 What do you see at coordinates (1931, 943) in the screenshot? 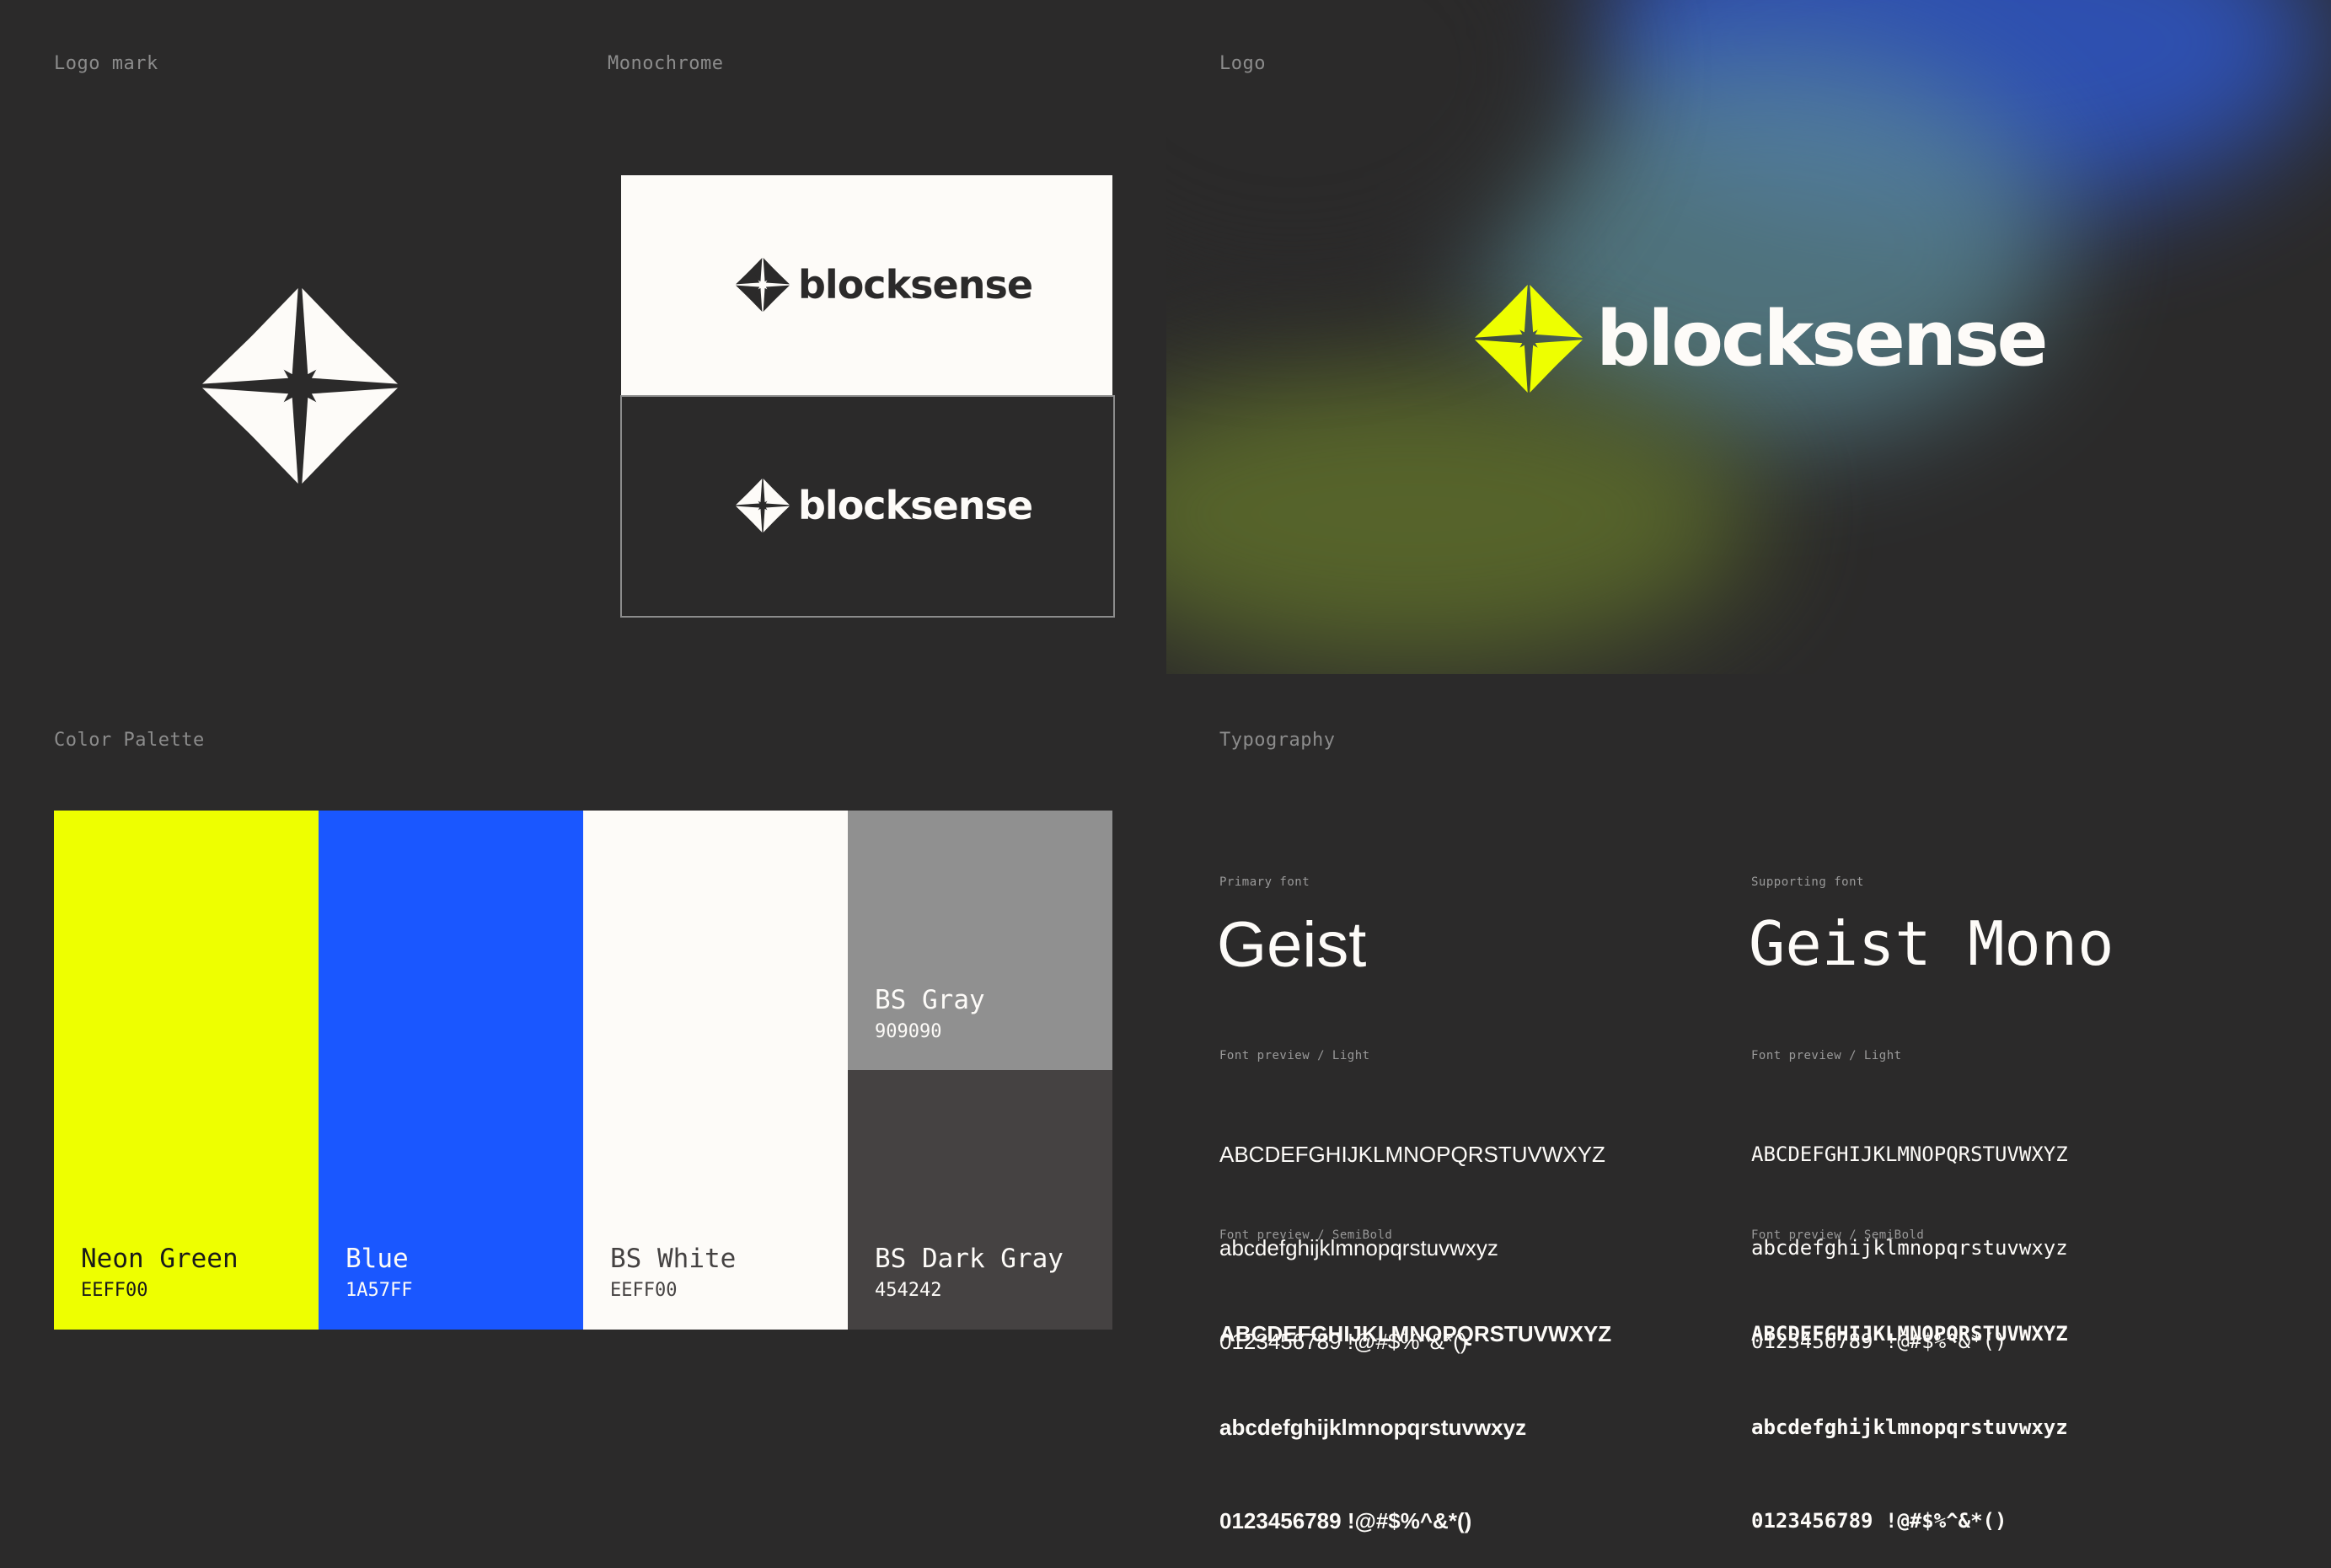
I see `supporting-font-name: Geist Mono` at bounding box center [1931, 943].